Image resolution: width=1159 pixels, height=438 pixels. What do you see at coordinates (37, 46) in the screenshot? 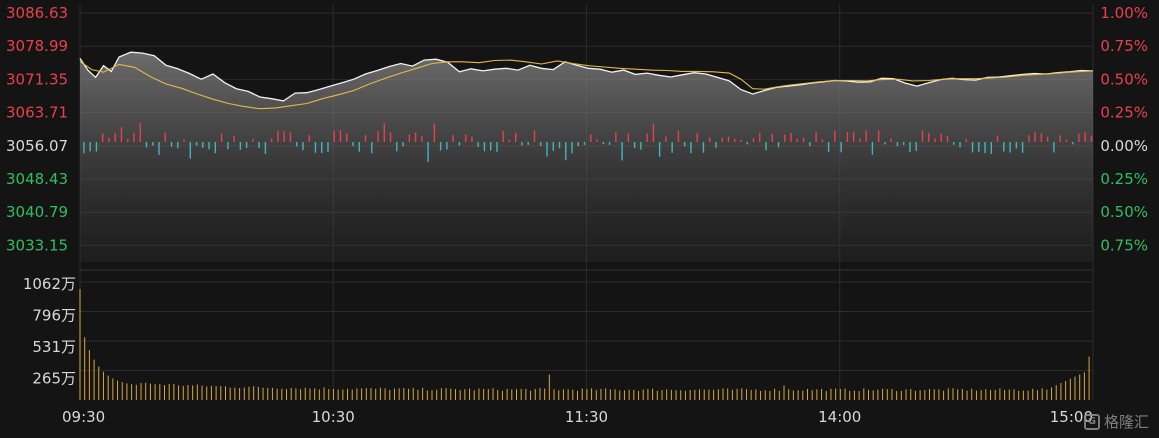
I see `y-left-tick-label: 3078.99` at bounding box center [37, 46].